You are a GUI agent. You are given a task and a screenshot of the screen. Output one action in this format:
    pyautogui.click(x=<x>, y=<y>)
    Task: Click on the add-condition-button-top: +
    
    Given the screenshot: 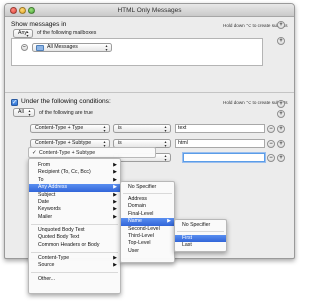 What is the action you would take?
    pyautogui.click(x=281, y=114)
    